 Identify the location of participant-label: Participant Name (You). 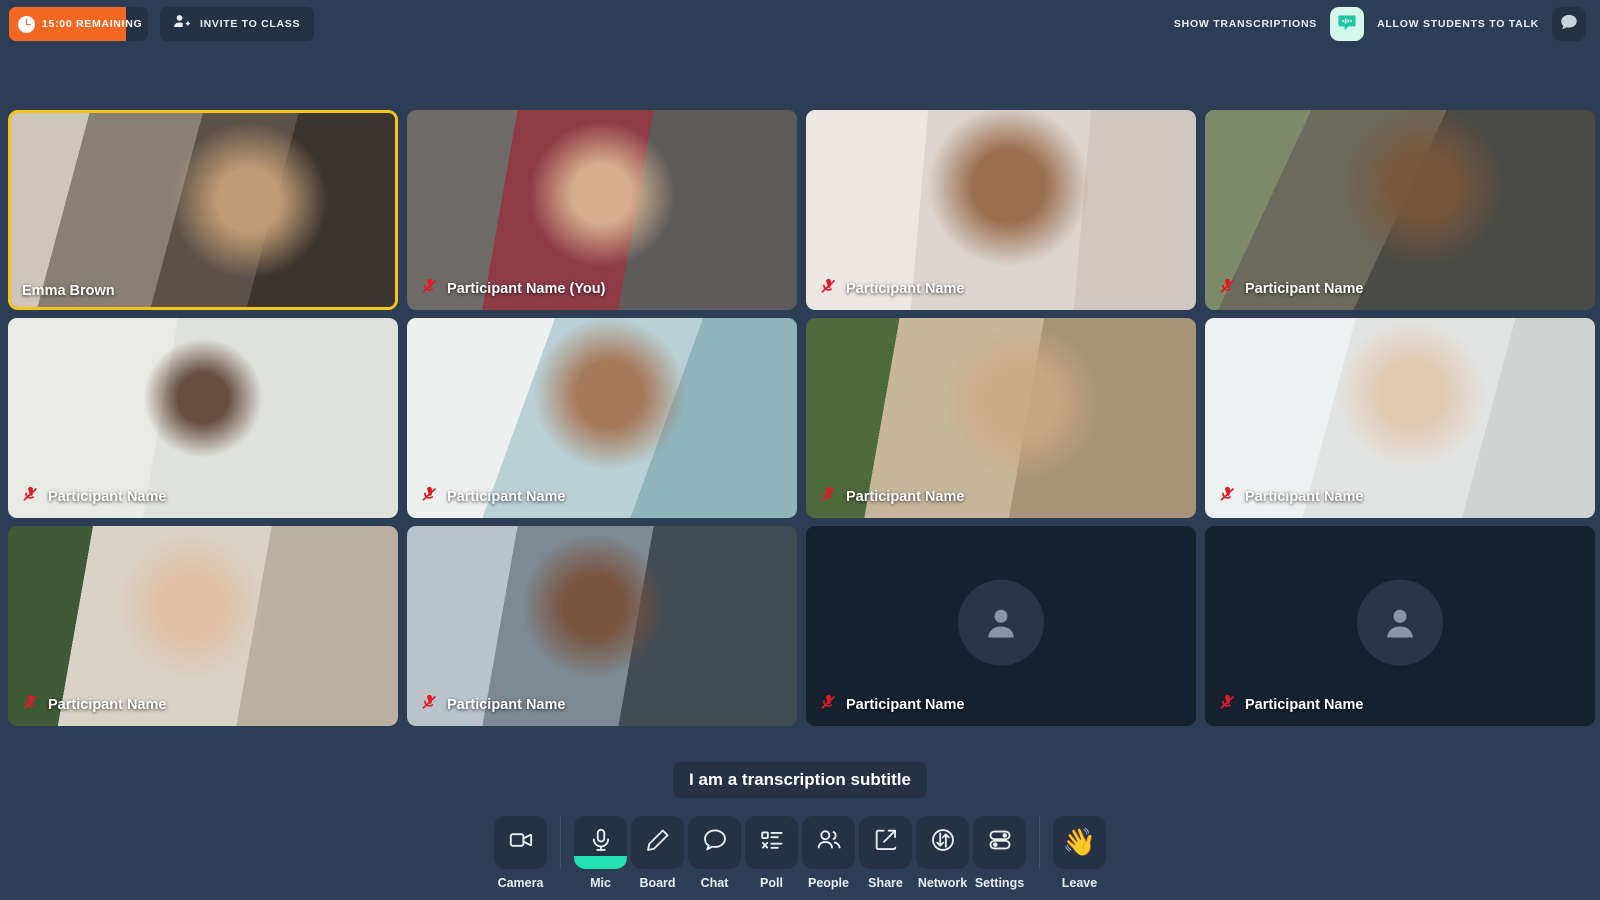
(513, 289).